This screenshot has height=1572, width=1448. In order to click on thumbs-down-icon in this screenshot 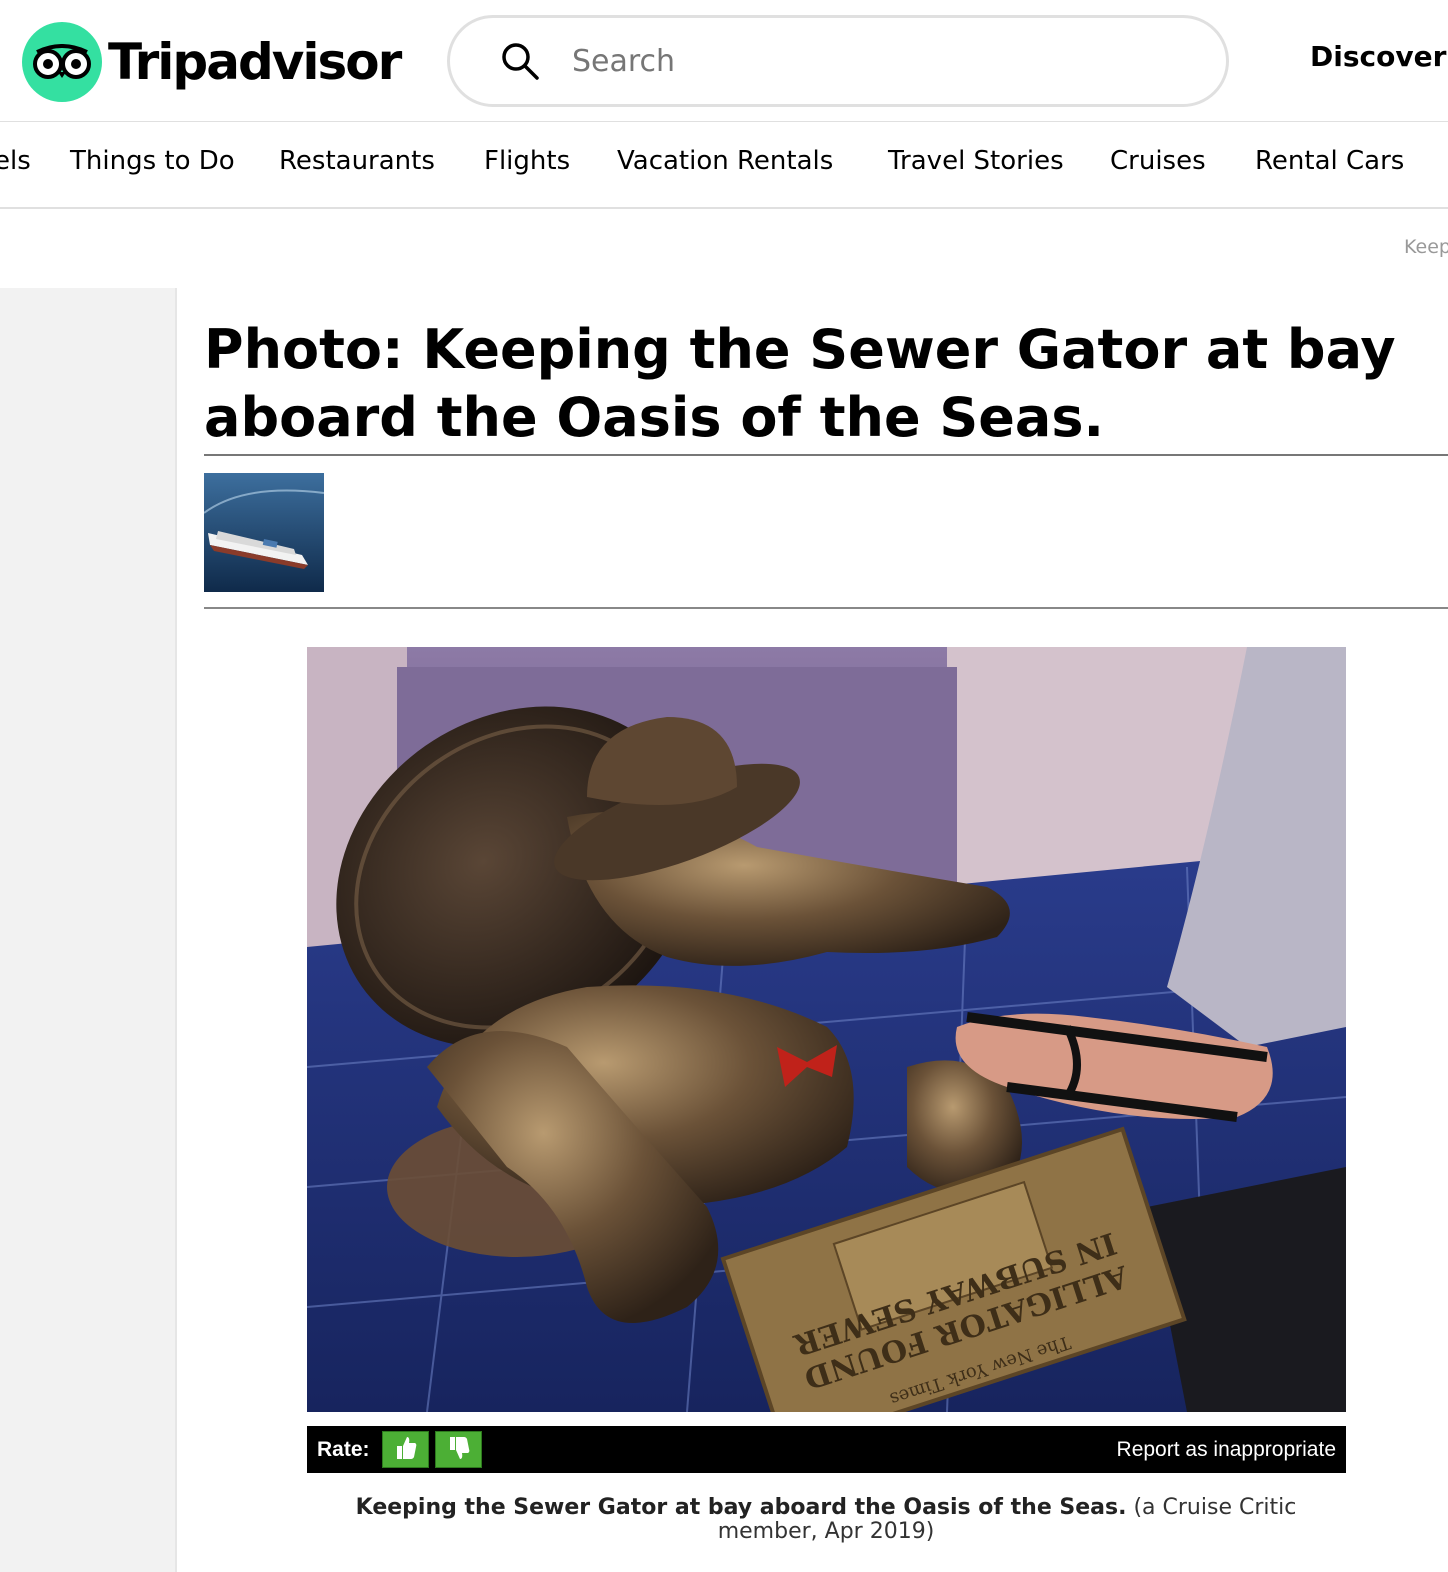, I will do `click(459, 1450)`.